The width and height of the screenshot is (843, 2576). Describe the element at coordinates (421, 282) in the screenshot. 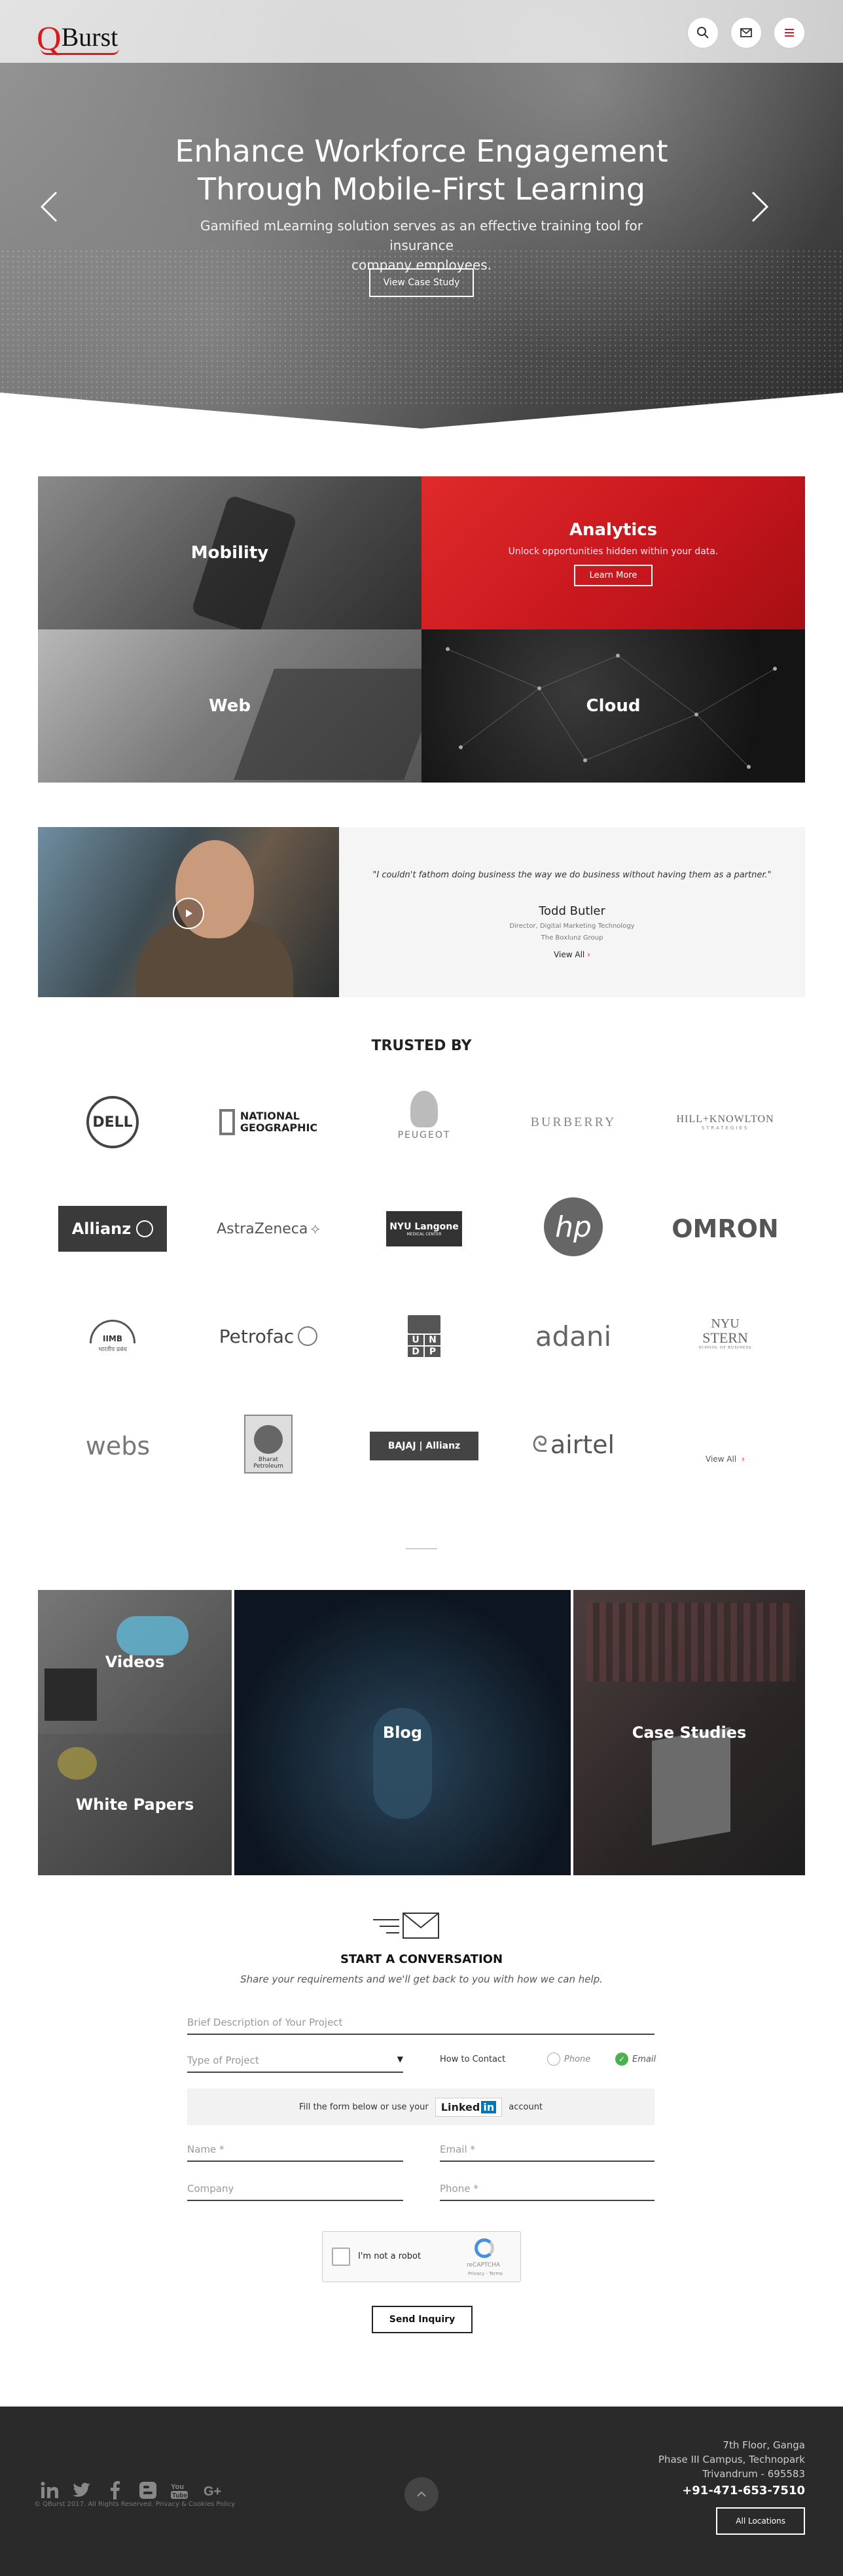

I see `view-case-study-button: View Case Study` at that location.